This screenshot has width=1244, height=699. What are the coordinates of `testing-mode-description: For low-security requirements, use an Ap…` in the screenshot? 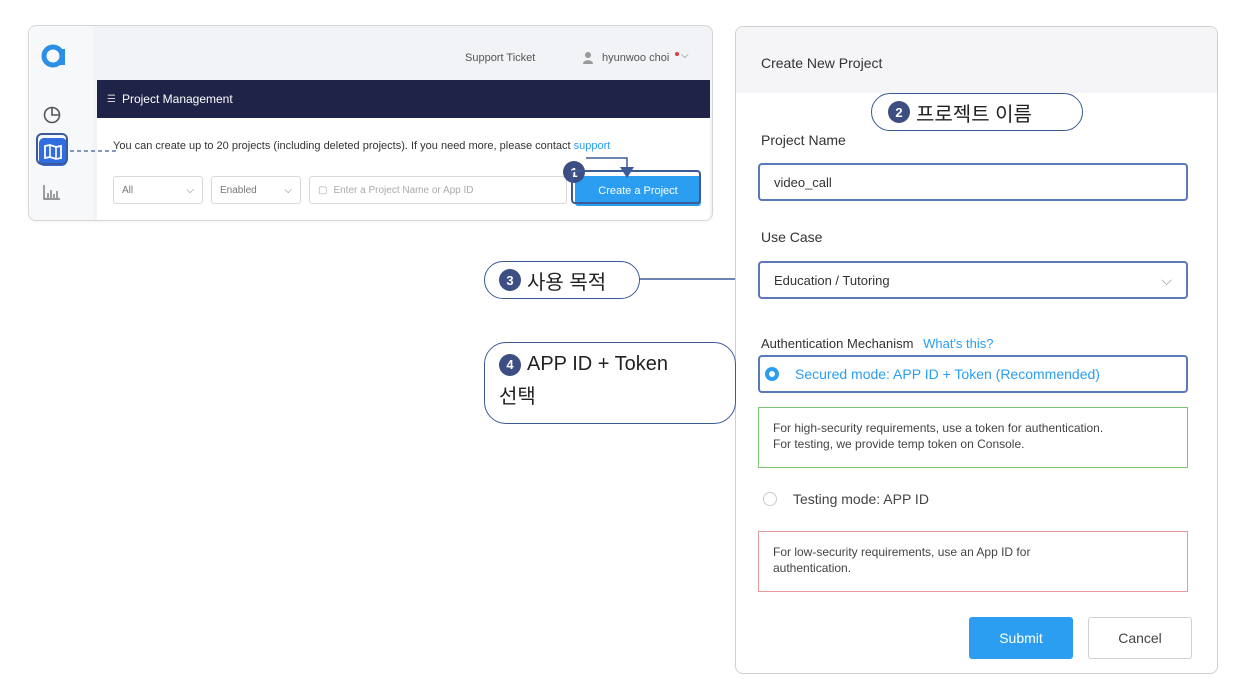 It's located at (973, 561).